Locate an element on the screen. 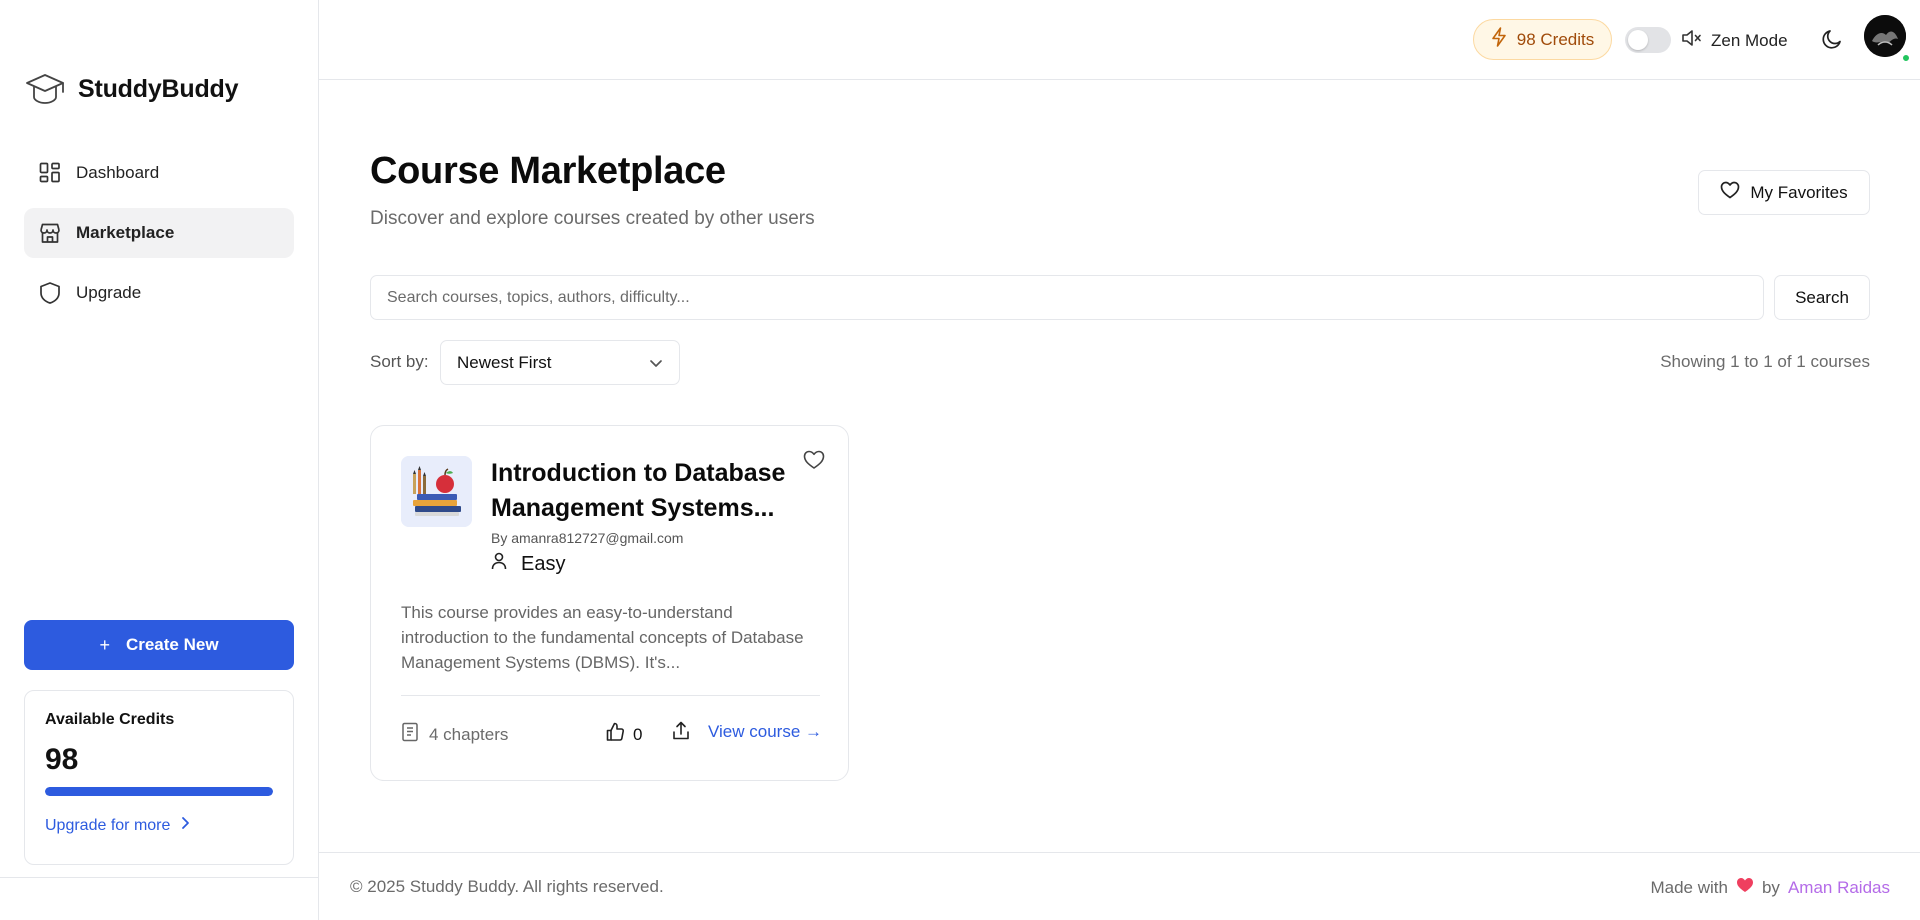 Image resolution: width=1920 pixels, height=920 pixels. credits-card-value: 98 is located at coordinates (62, 759).